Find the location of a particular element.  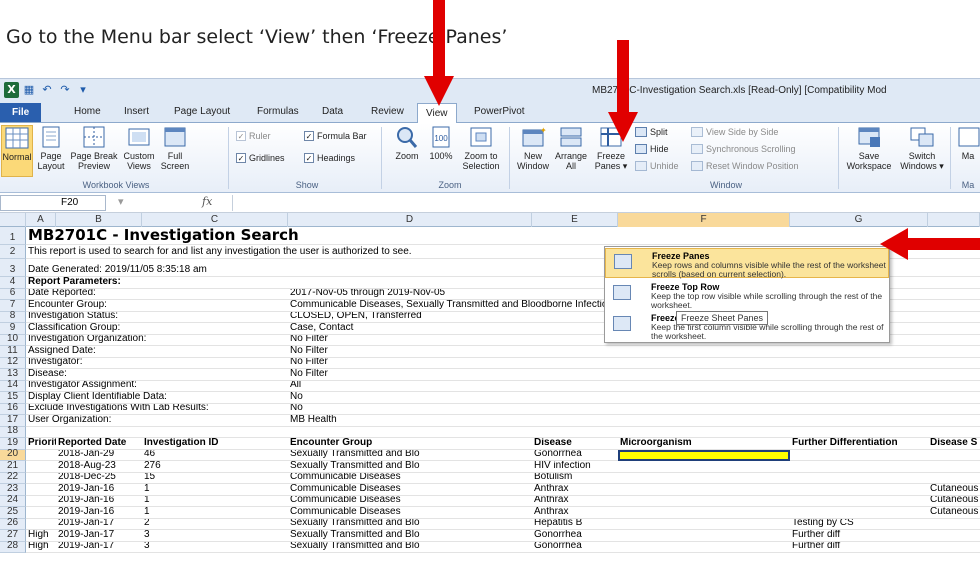

select-all-corner is located at coordinates (13, 220).